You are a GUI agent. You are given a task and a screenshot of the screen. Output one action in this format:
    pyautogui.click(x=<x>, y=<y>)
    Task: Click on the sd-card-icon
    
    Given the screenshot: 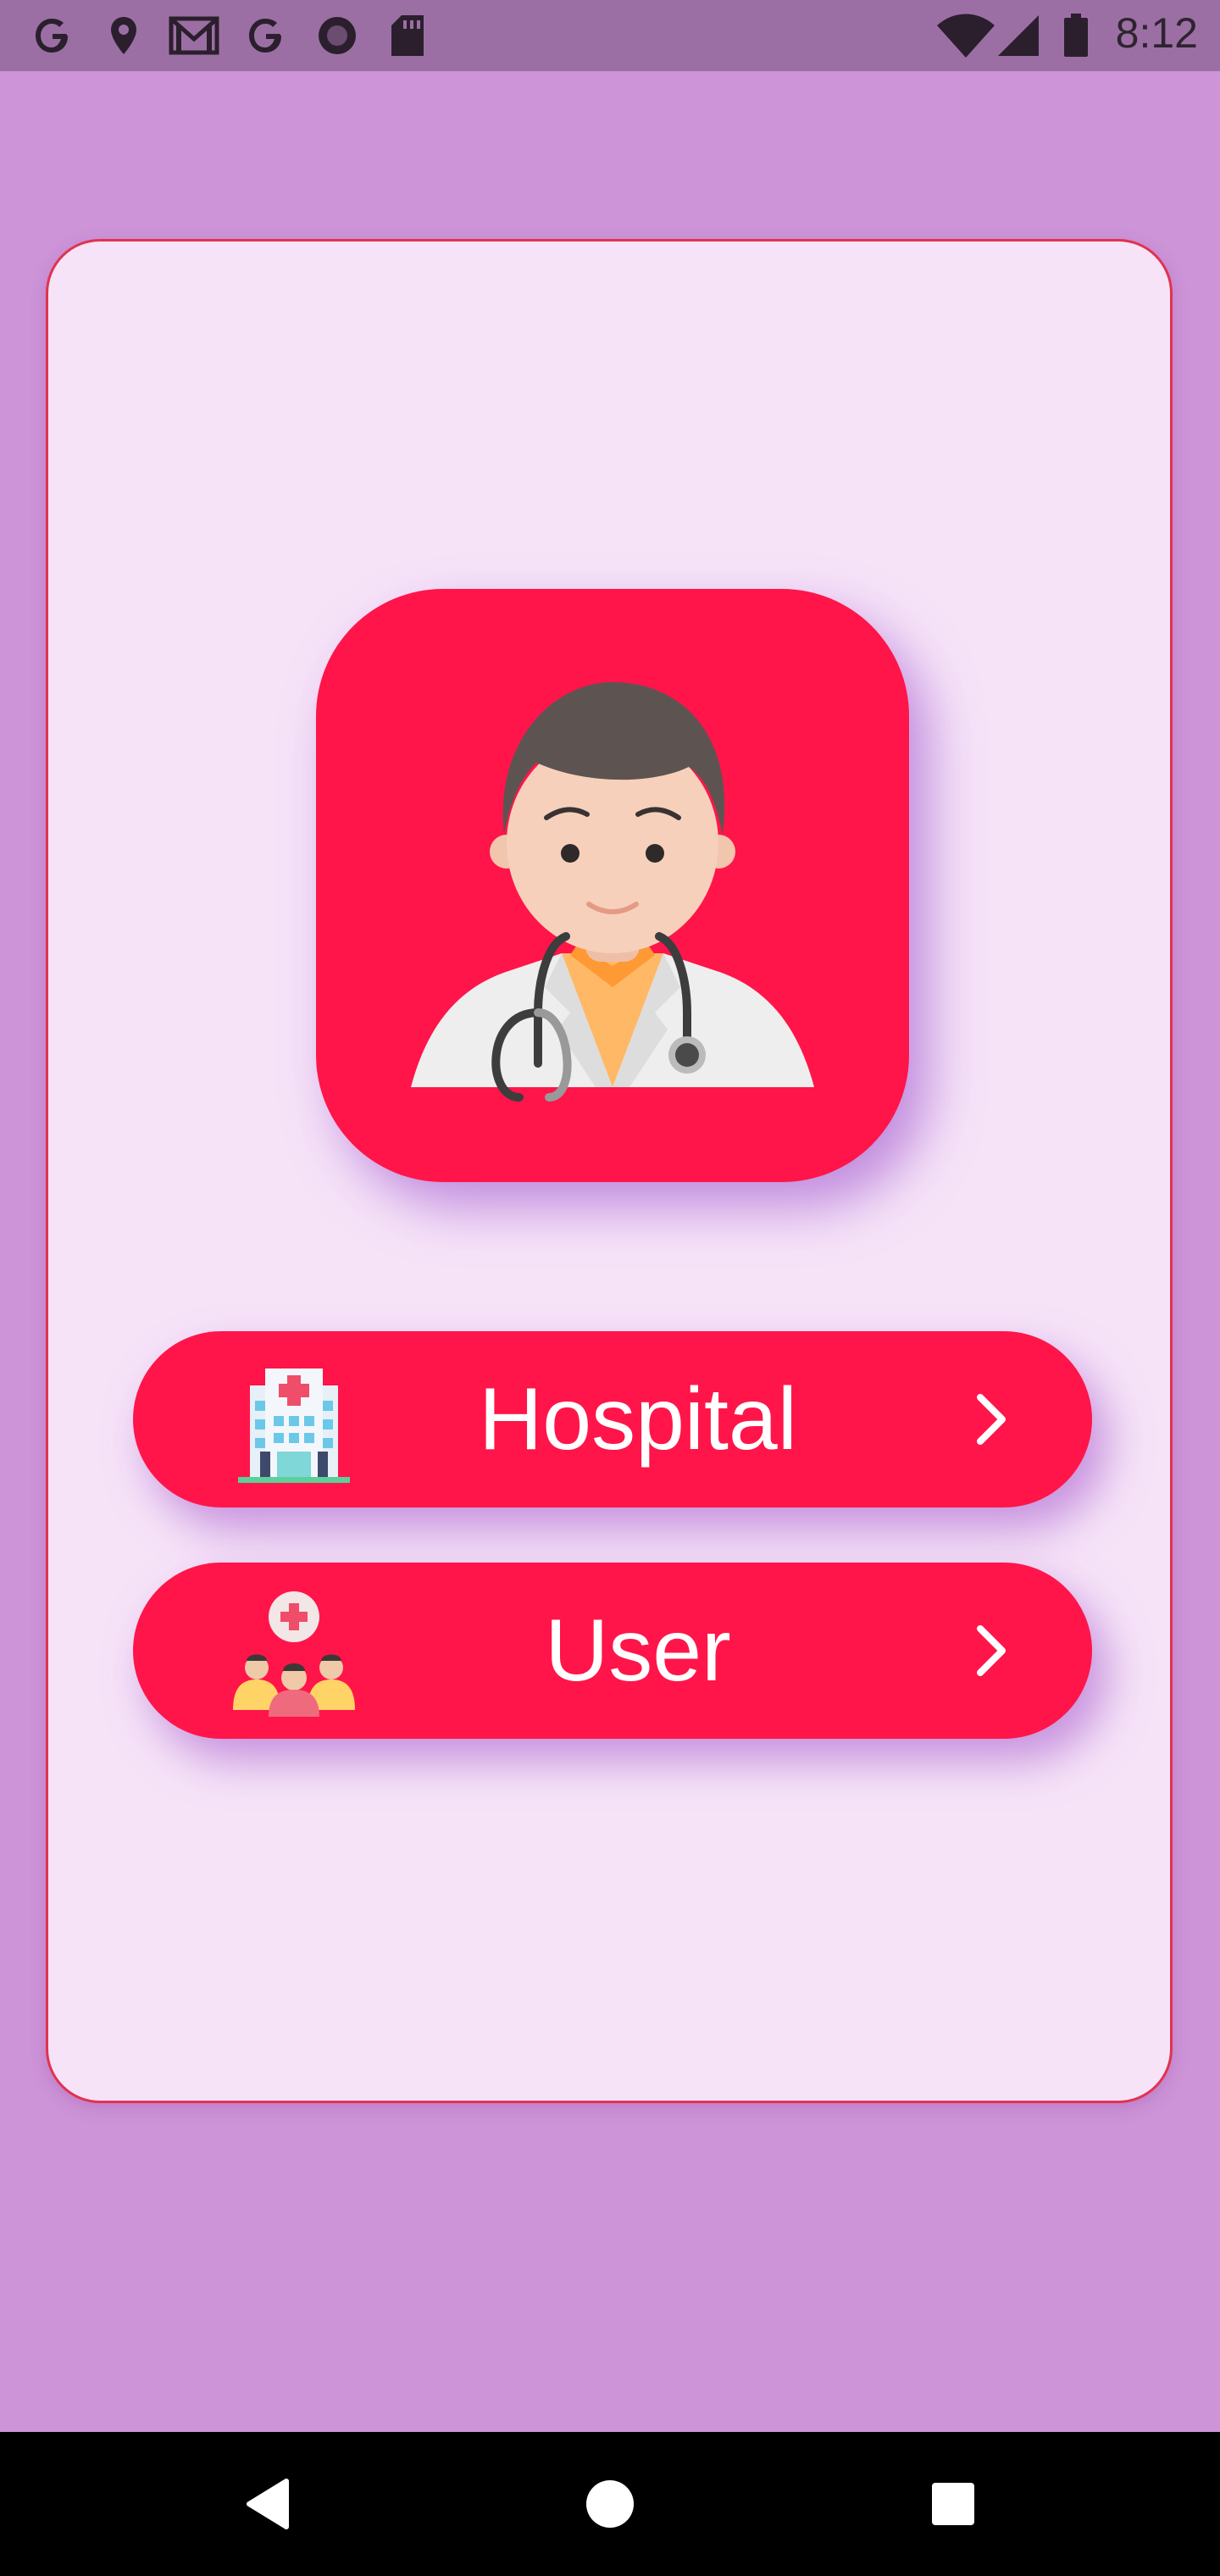 What is the action you would take?
    pyautogui.click(x=407, y=35)
    